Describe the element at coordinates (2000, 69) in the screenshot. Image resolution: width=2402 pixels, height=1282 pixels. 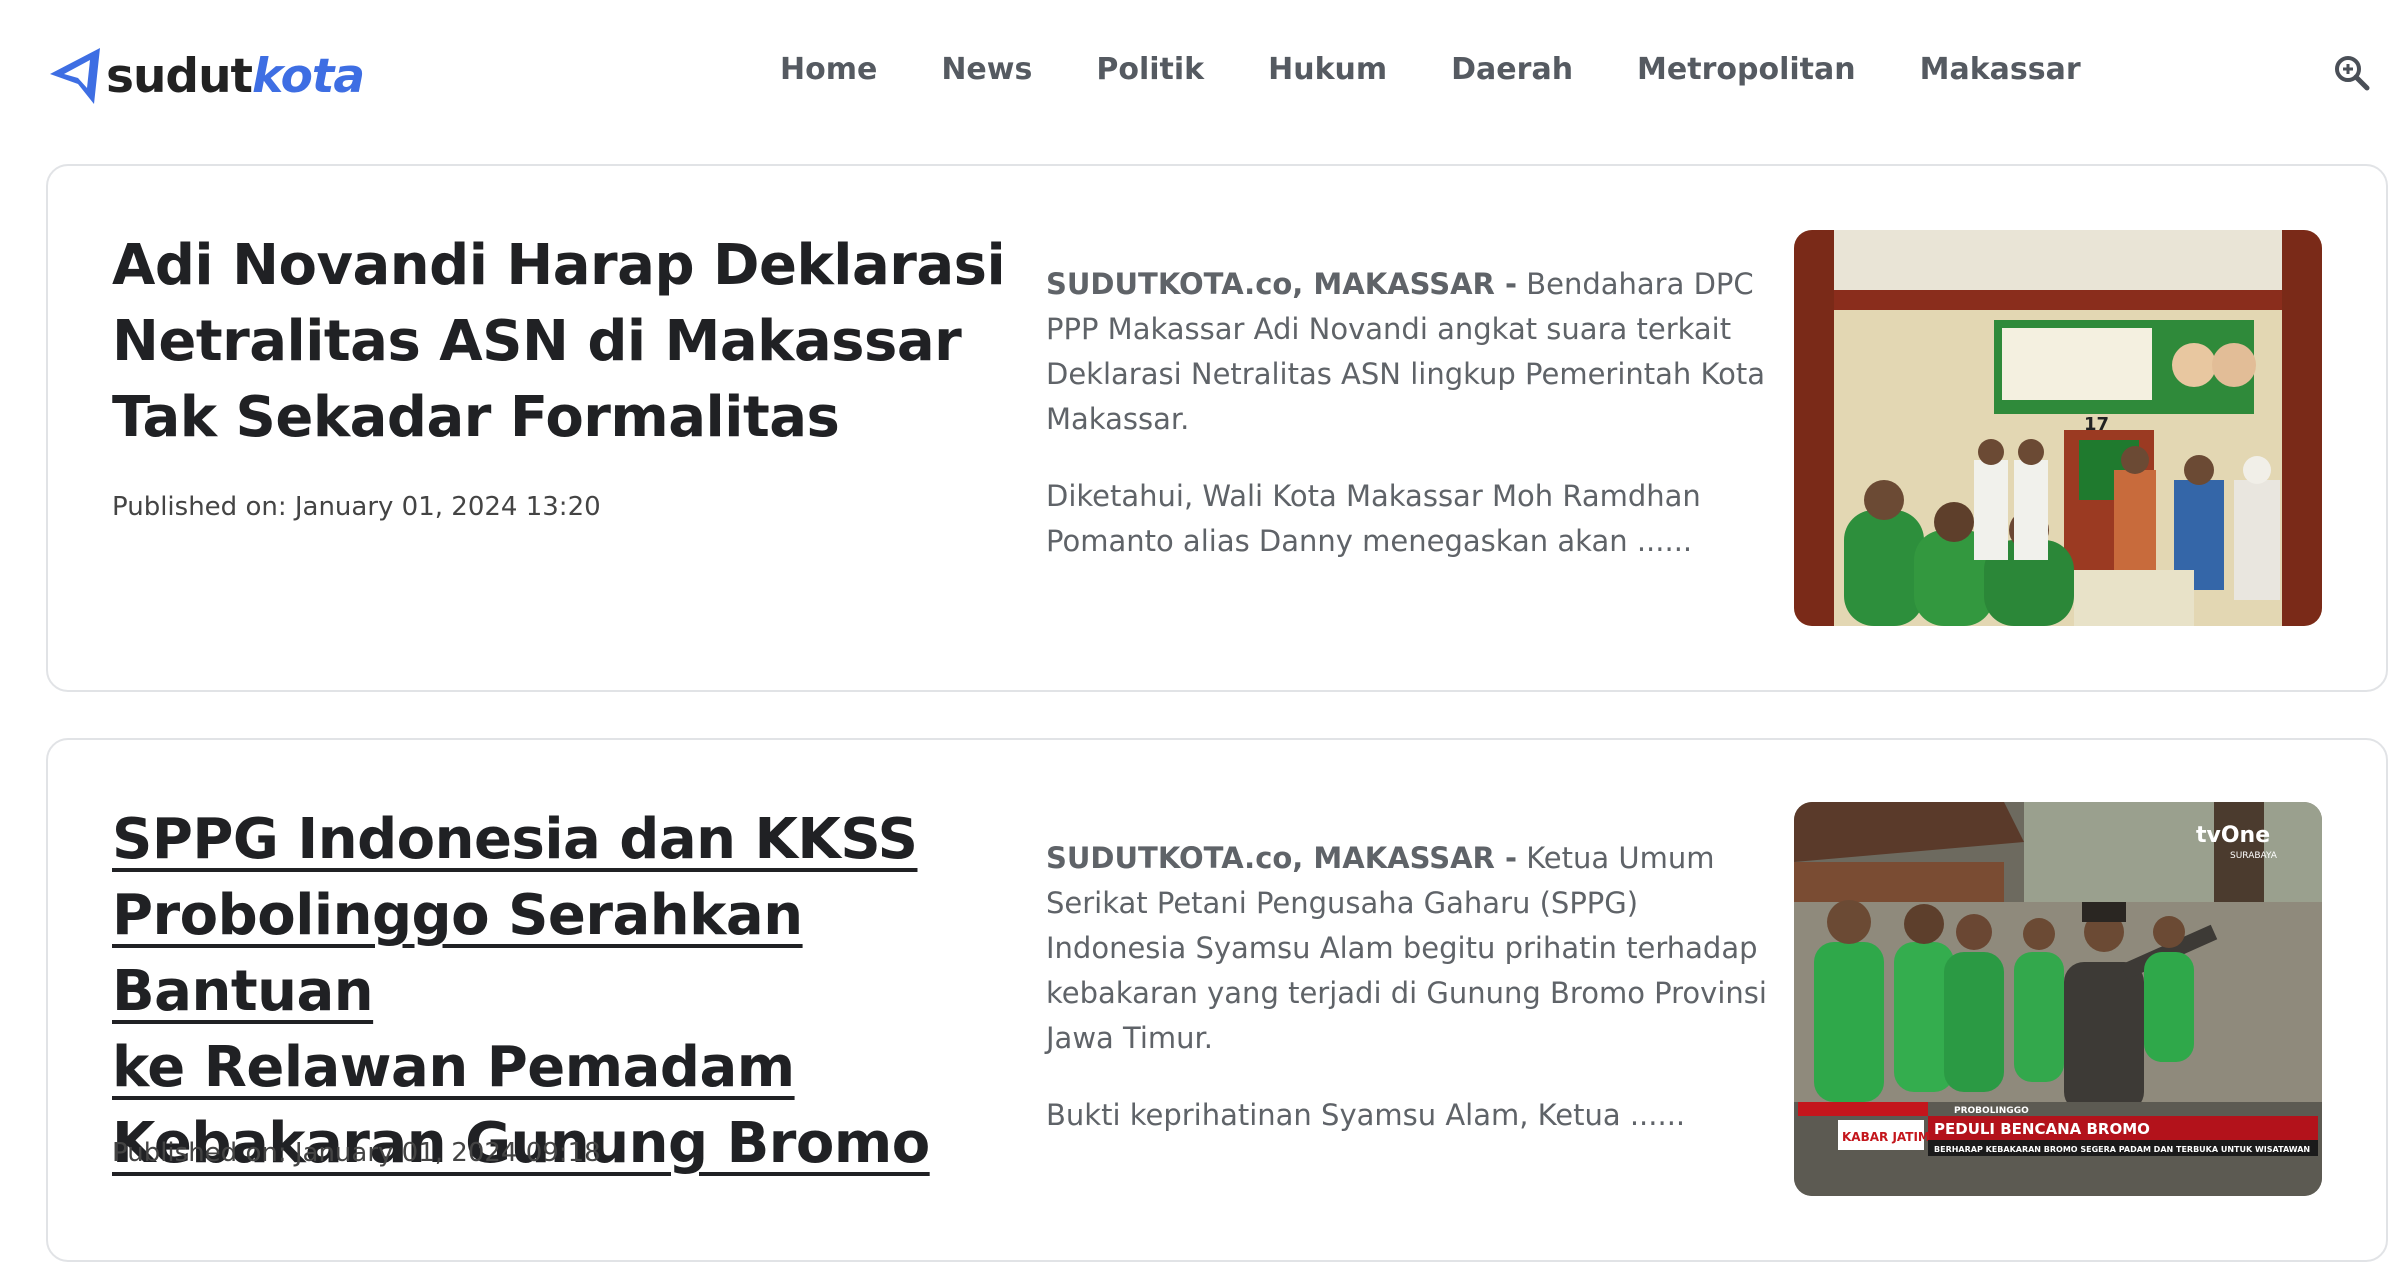
I see `nav-item-makassar: Makassar` at that location.